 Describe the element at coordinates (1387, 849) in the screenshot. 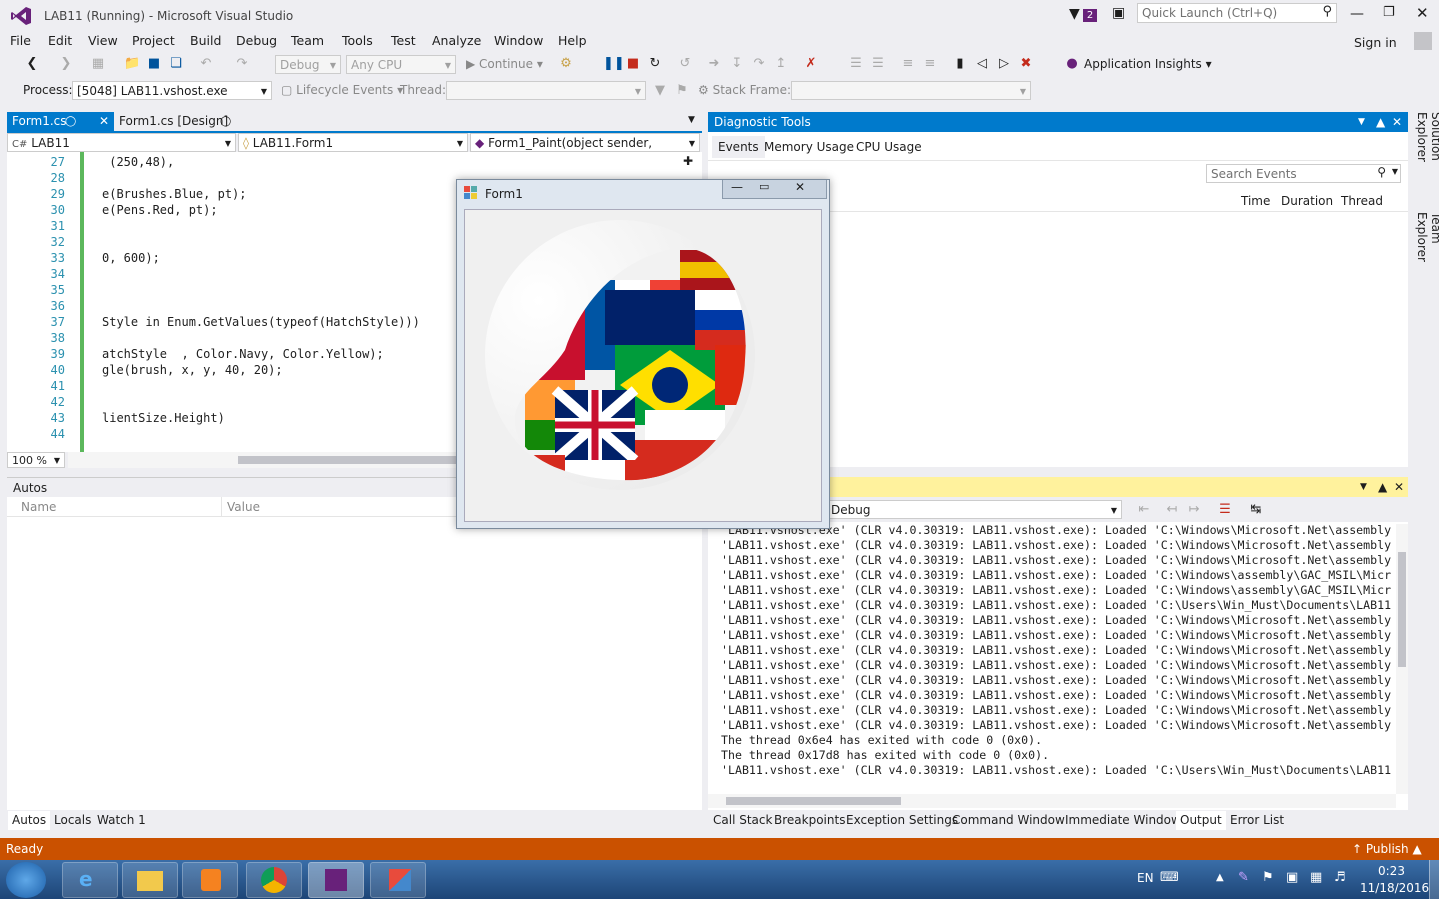

I see `publish-button: ↑ Publish ▲` at that location.